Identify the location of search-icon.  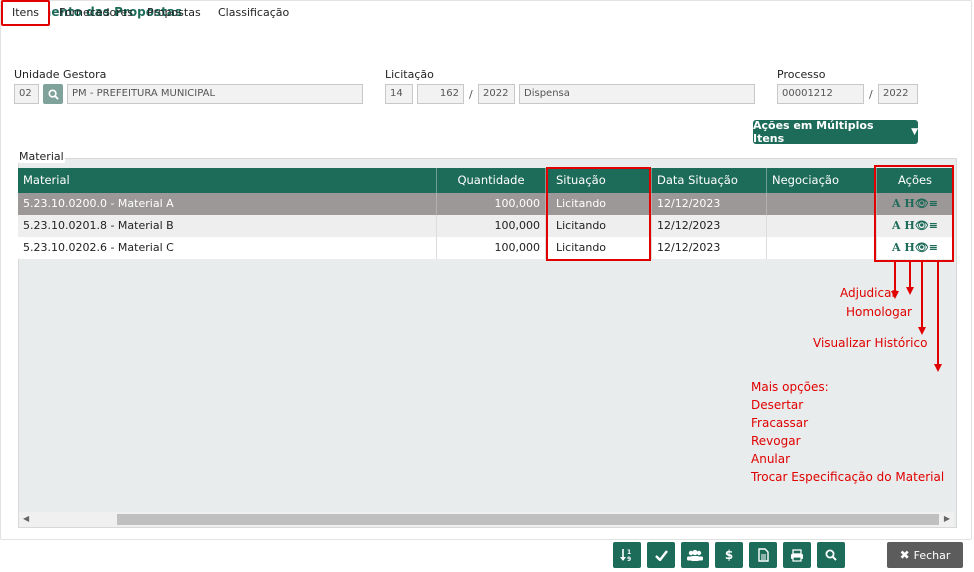
(831, 555).